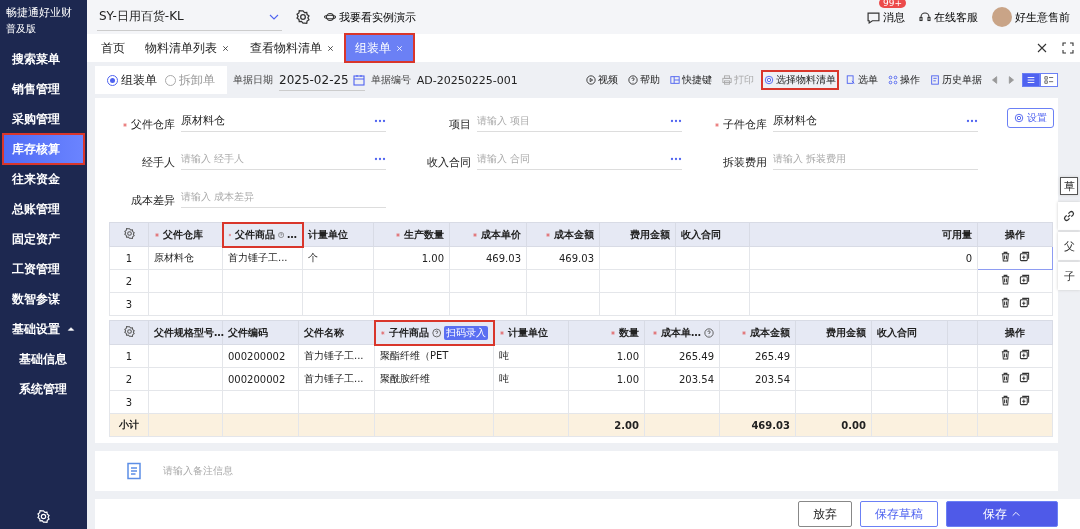  What do you see at coordinates (358, 79) in the screenshot?
I see `calendar-icon` at bounding box center [358, 79].